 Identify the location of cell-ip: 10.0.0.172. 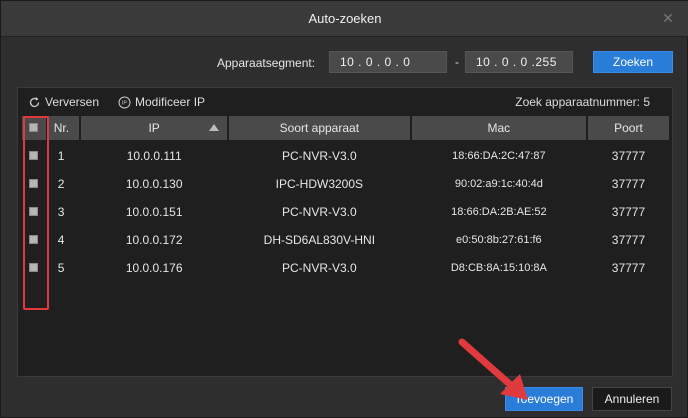
(154, 240).